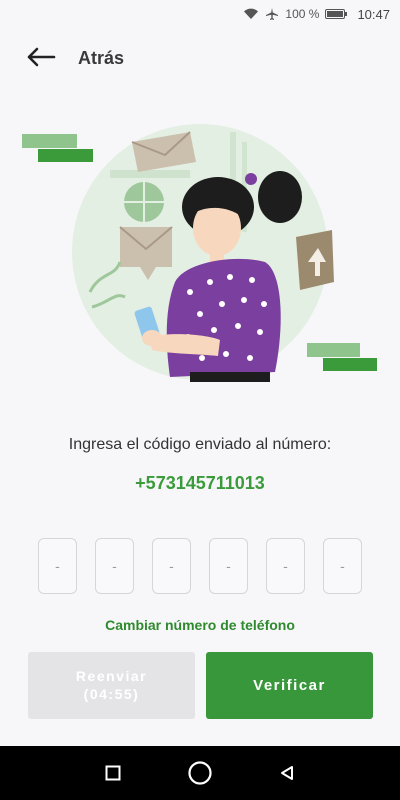 The image size is (400, 800). What do you see at coordinates (251, 14) in the screenshot?
I see `wifi-icon` at bounding box center [251, 14].